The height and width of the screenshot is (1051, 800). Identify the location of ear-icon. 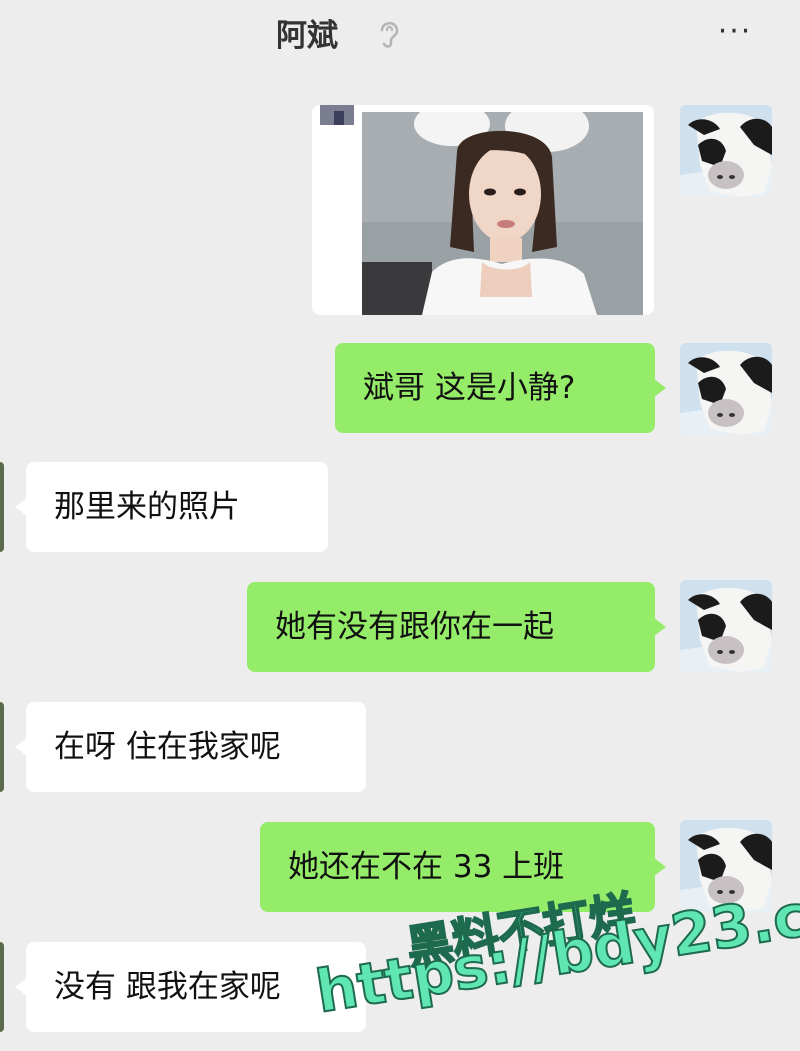
(389, 33).